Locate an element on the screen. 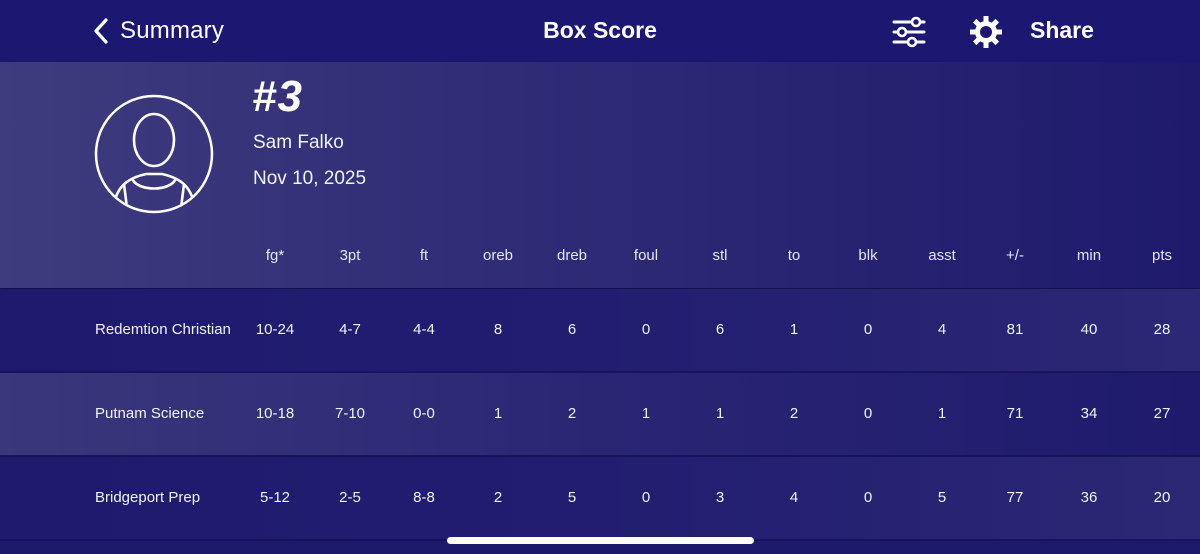 This screenshot has width=1200, height=554. column-header-stl: stl is located at coordinates (720, 255).